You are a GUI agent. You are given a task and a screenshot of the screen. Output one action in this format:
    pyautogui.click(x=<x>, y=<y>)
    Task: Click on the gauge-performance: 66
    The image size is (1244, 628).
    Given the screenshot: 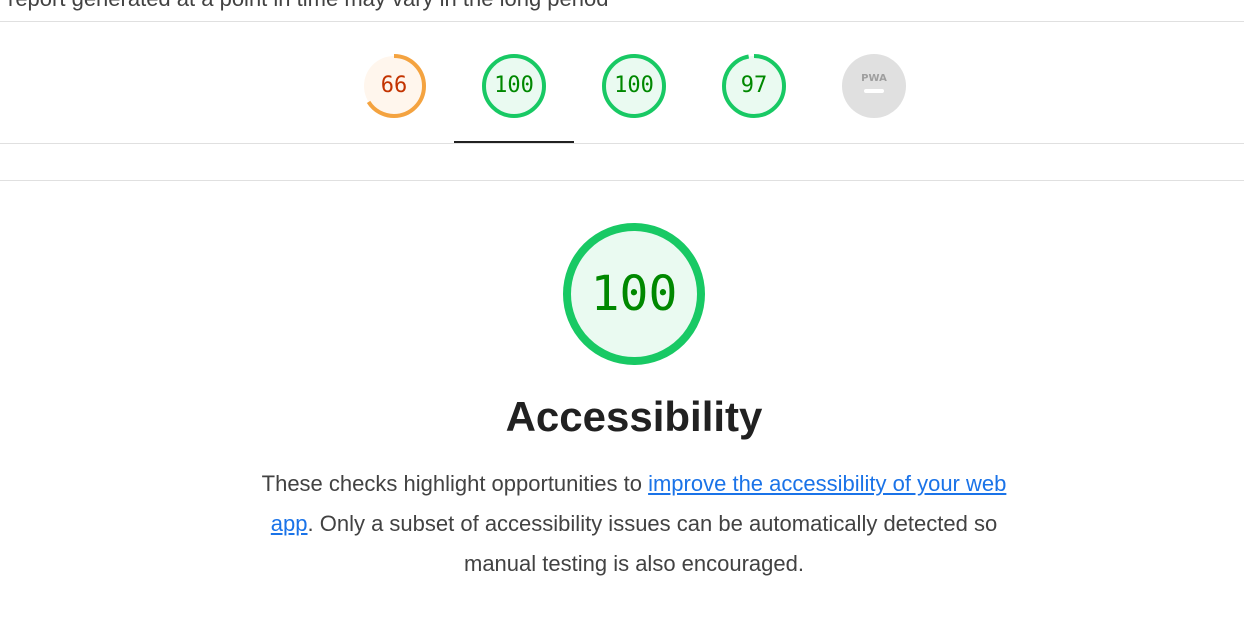 What is the action you would take?
    pyautogui.click(x=394, y=86)
    